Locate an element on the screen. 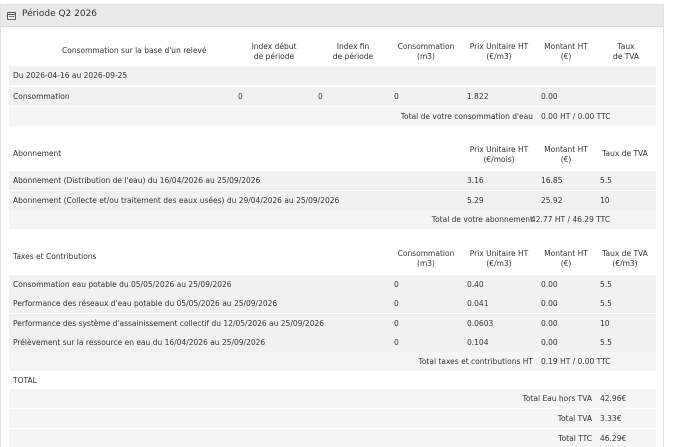 The height and width of the screenshot is (447, 690). abonnement-row-1-montant: 16.85 is located at coordinates (552, 180).